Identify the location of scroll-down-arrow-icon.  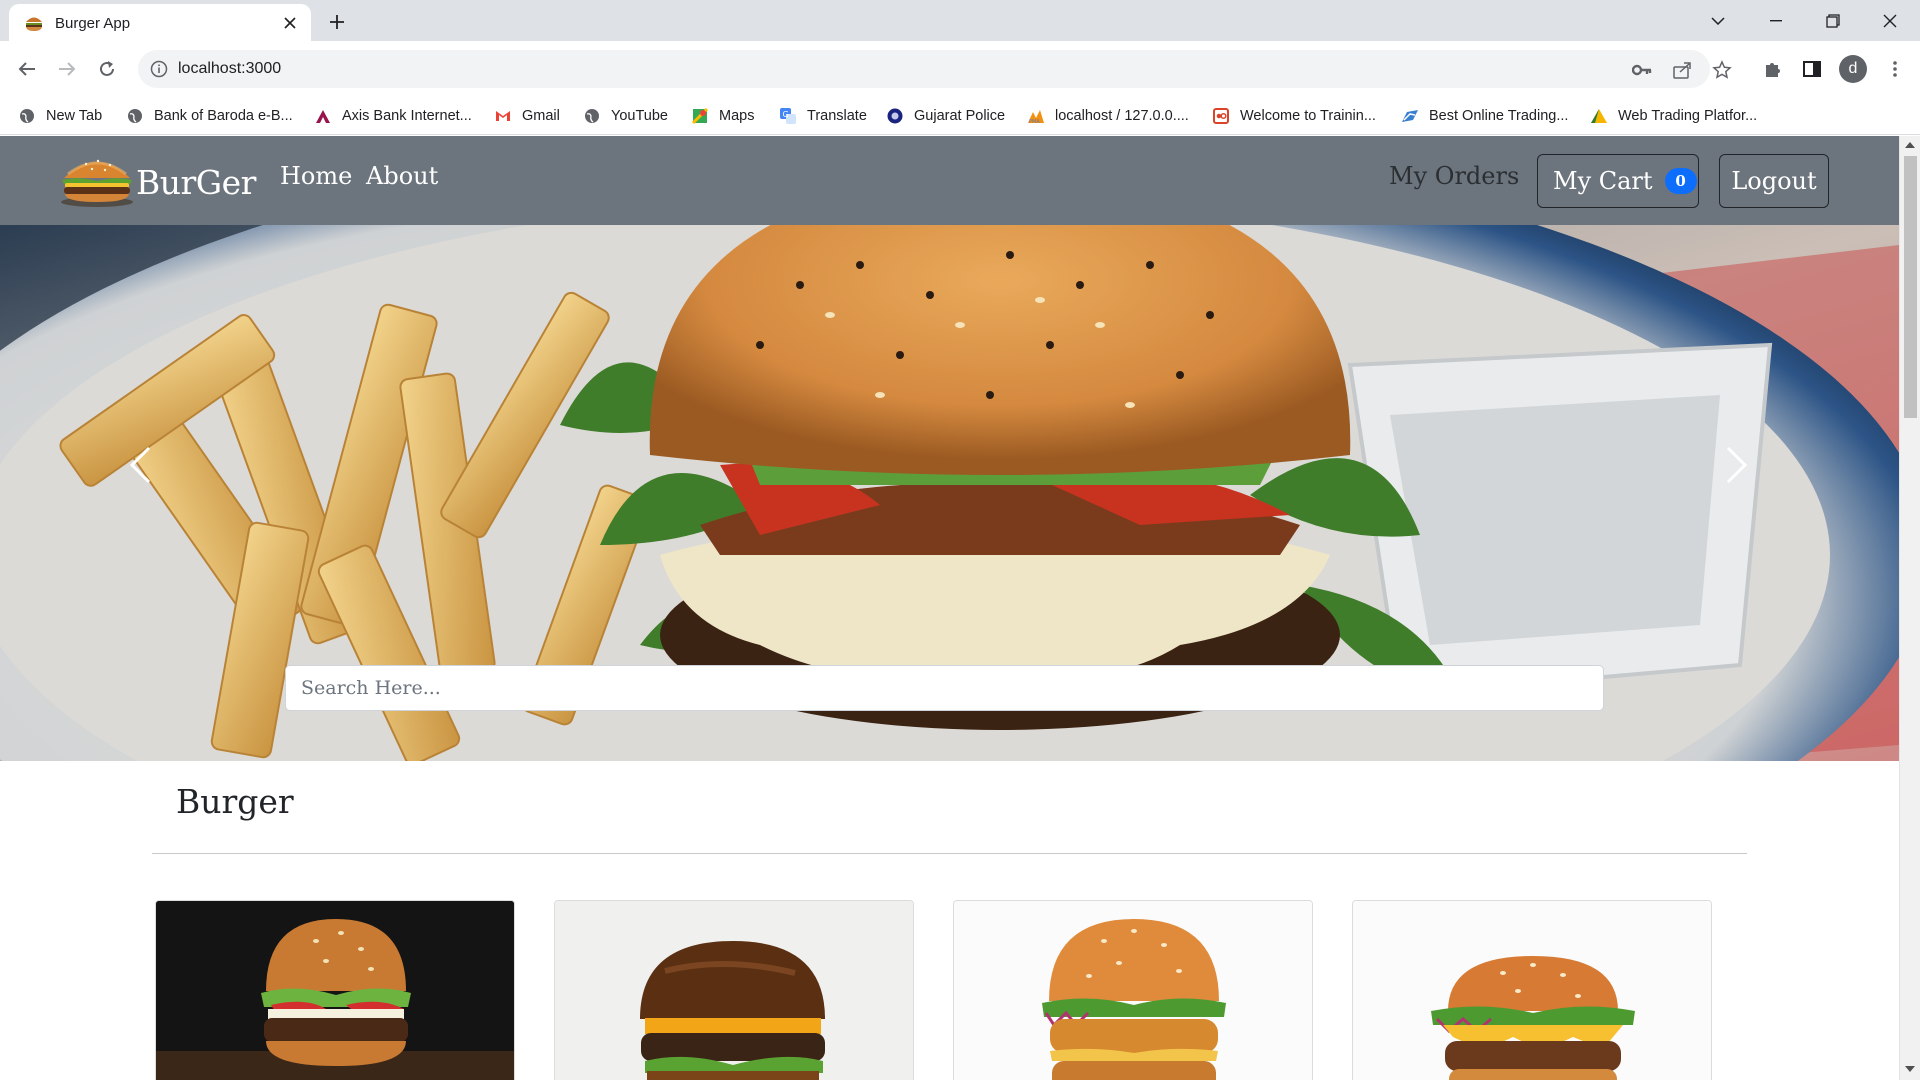
(1910, 1069).